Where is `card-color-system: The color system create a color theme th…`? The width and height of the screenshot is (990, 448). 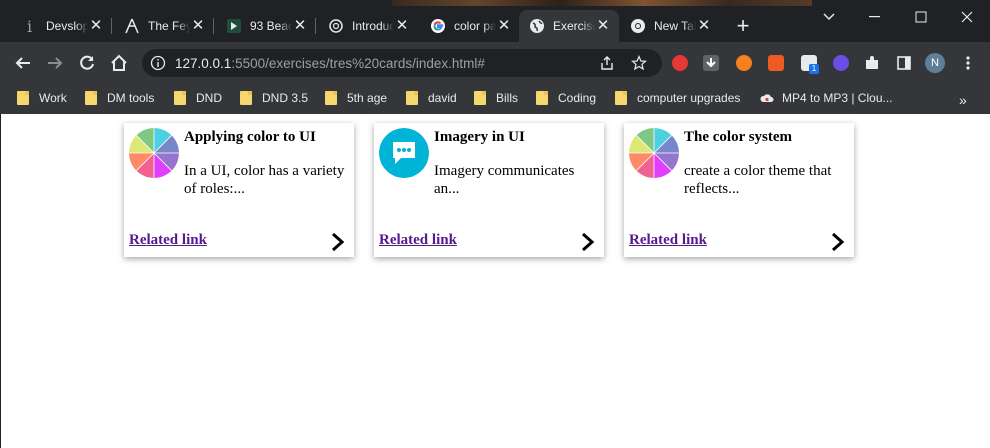 card-color-system: The color system create a color theme th… is located at coordinates (739, 190).